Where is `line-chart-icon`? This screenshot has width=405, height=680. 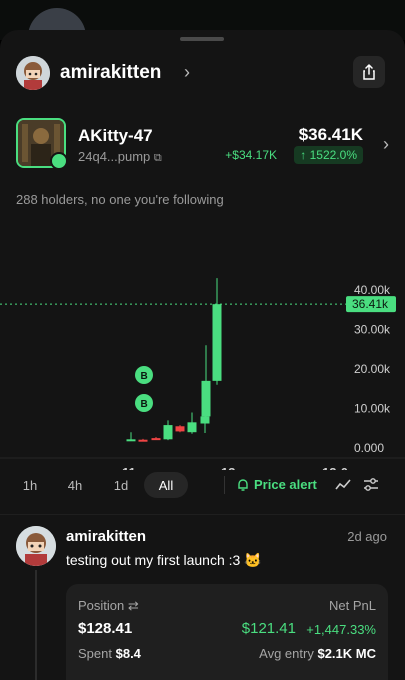
line-chart-icon is located at coordinates (343, 485).